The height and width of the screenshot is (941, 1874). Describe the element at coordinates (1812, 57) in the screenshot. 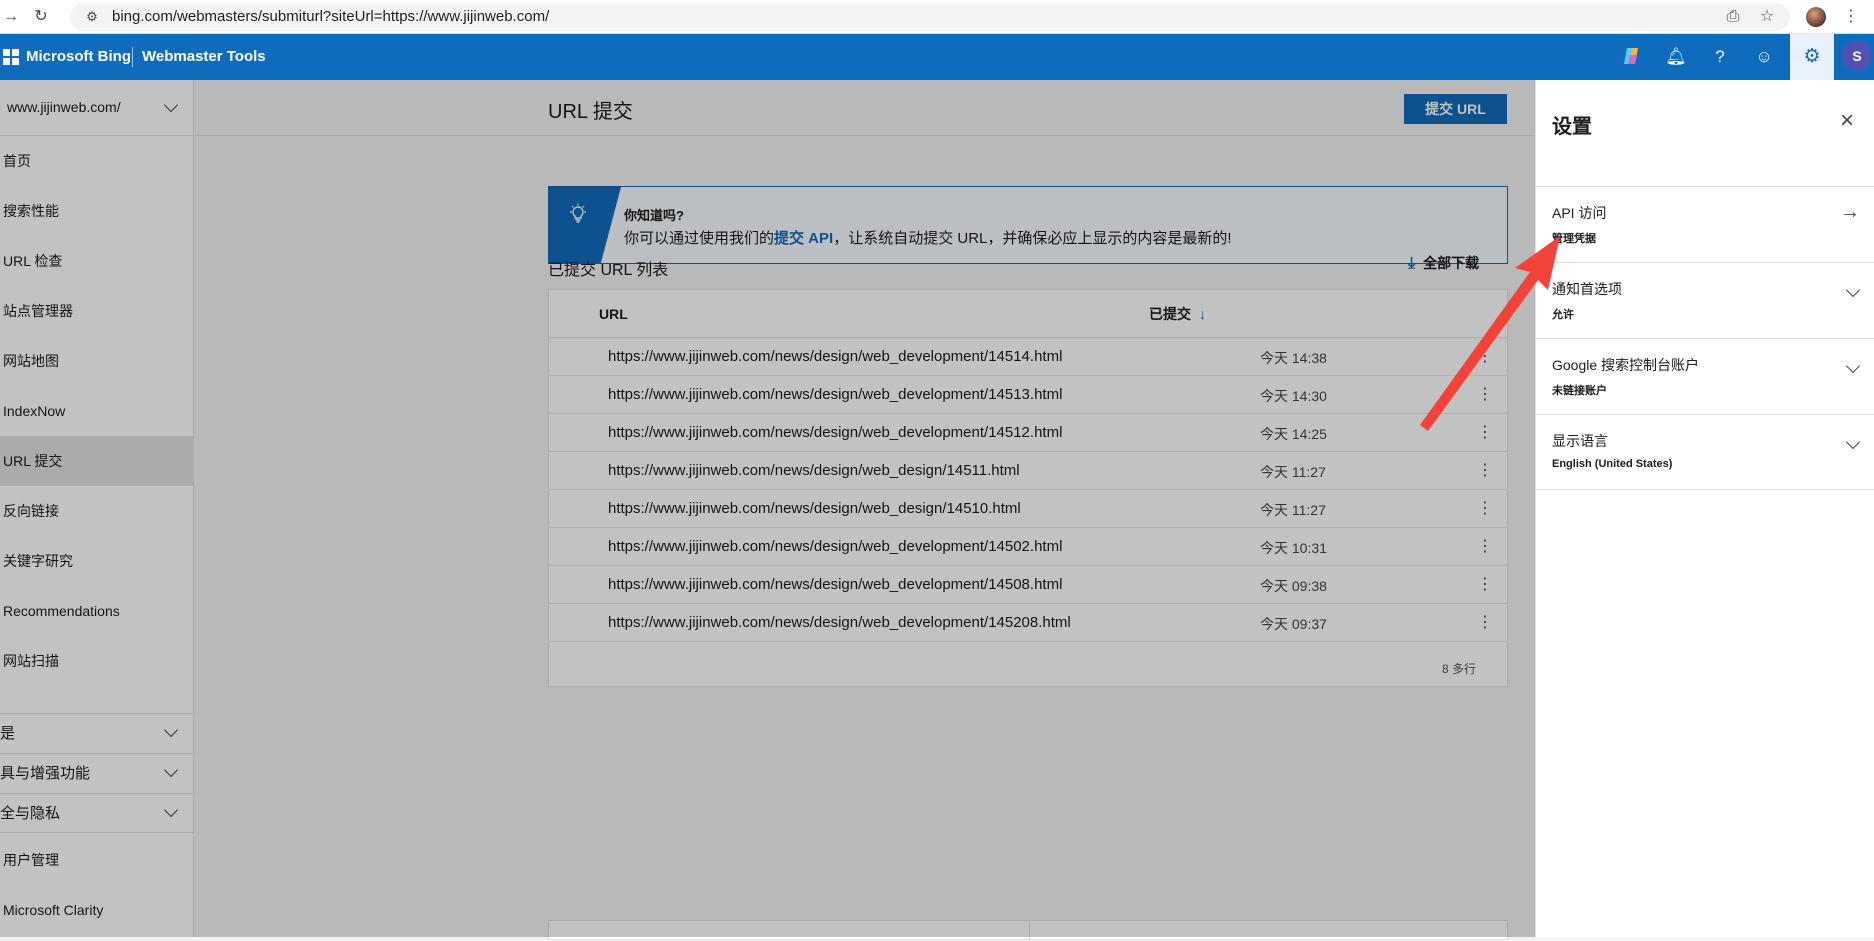

I see `settings-gear-icon: ⚙` at that location.